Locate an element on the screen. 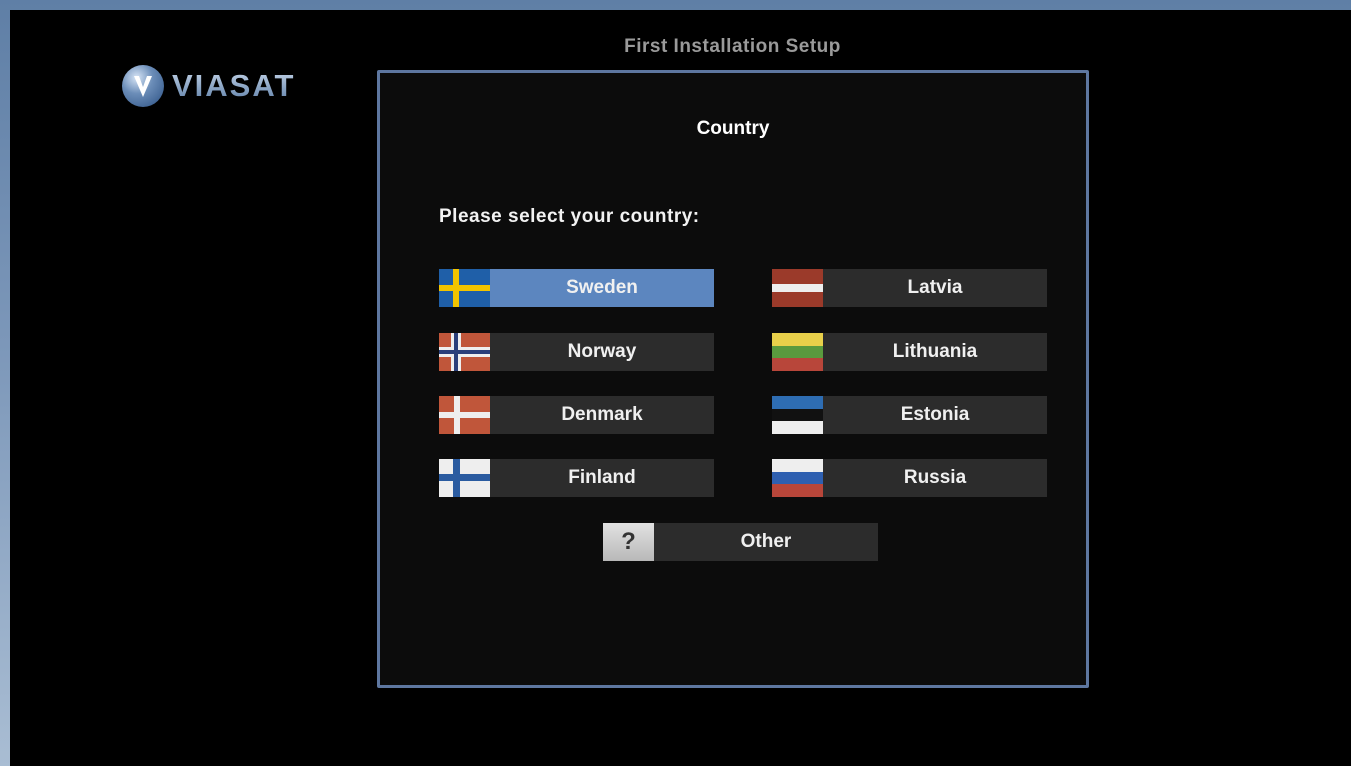  country-option-sweden: Sweden is located at coordinates (576, 288).